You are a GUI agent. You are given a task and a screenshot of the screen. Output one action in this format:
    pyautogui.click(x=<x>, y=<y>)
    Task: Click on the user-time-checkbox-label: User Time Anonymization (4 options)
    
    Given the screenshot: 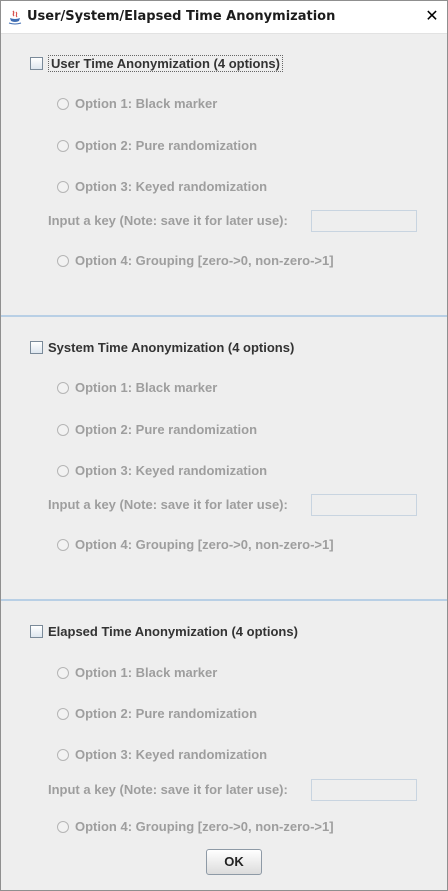 What is the action you would take?
    pyautogui.click(x=165, y=63)
    